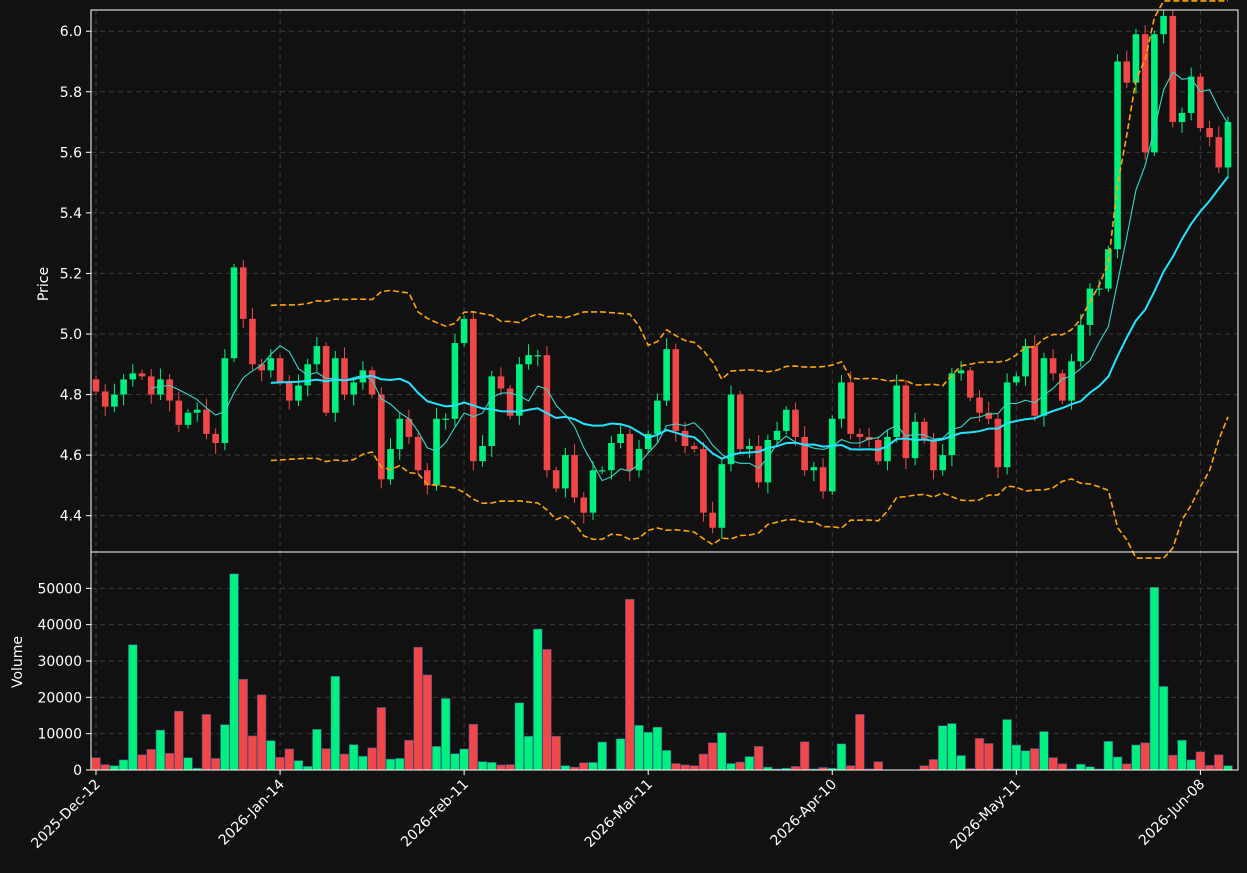 This screenshot has width=1247, height=873. I want to click on volume-tick-label: 20000, so click(59, 698).